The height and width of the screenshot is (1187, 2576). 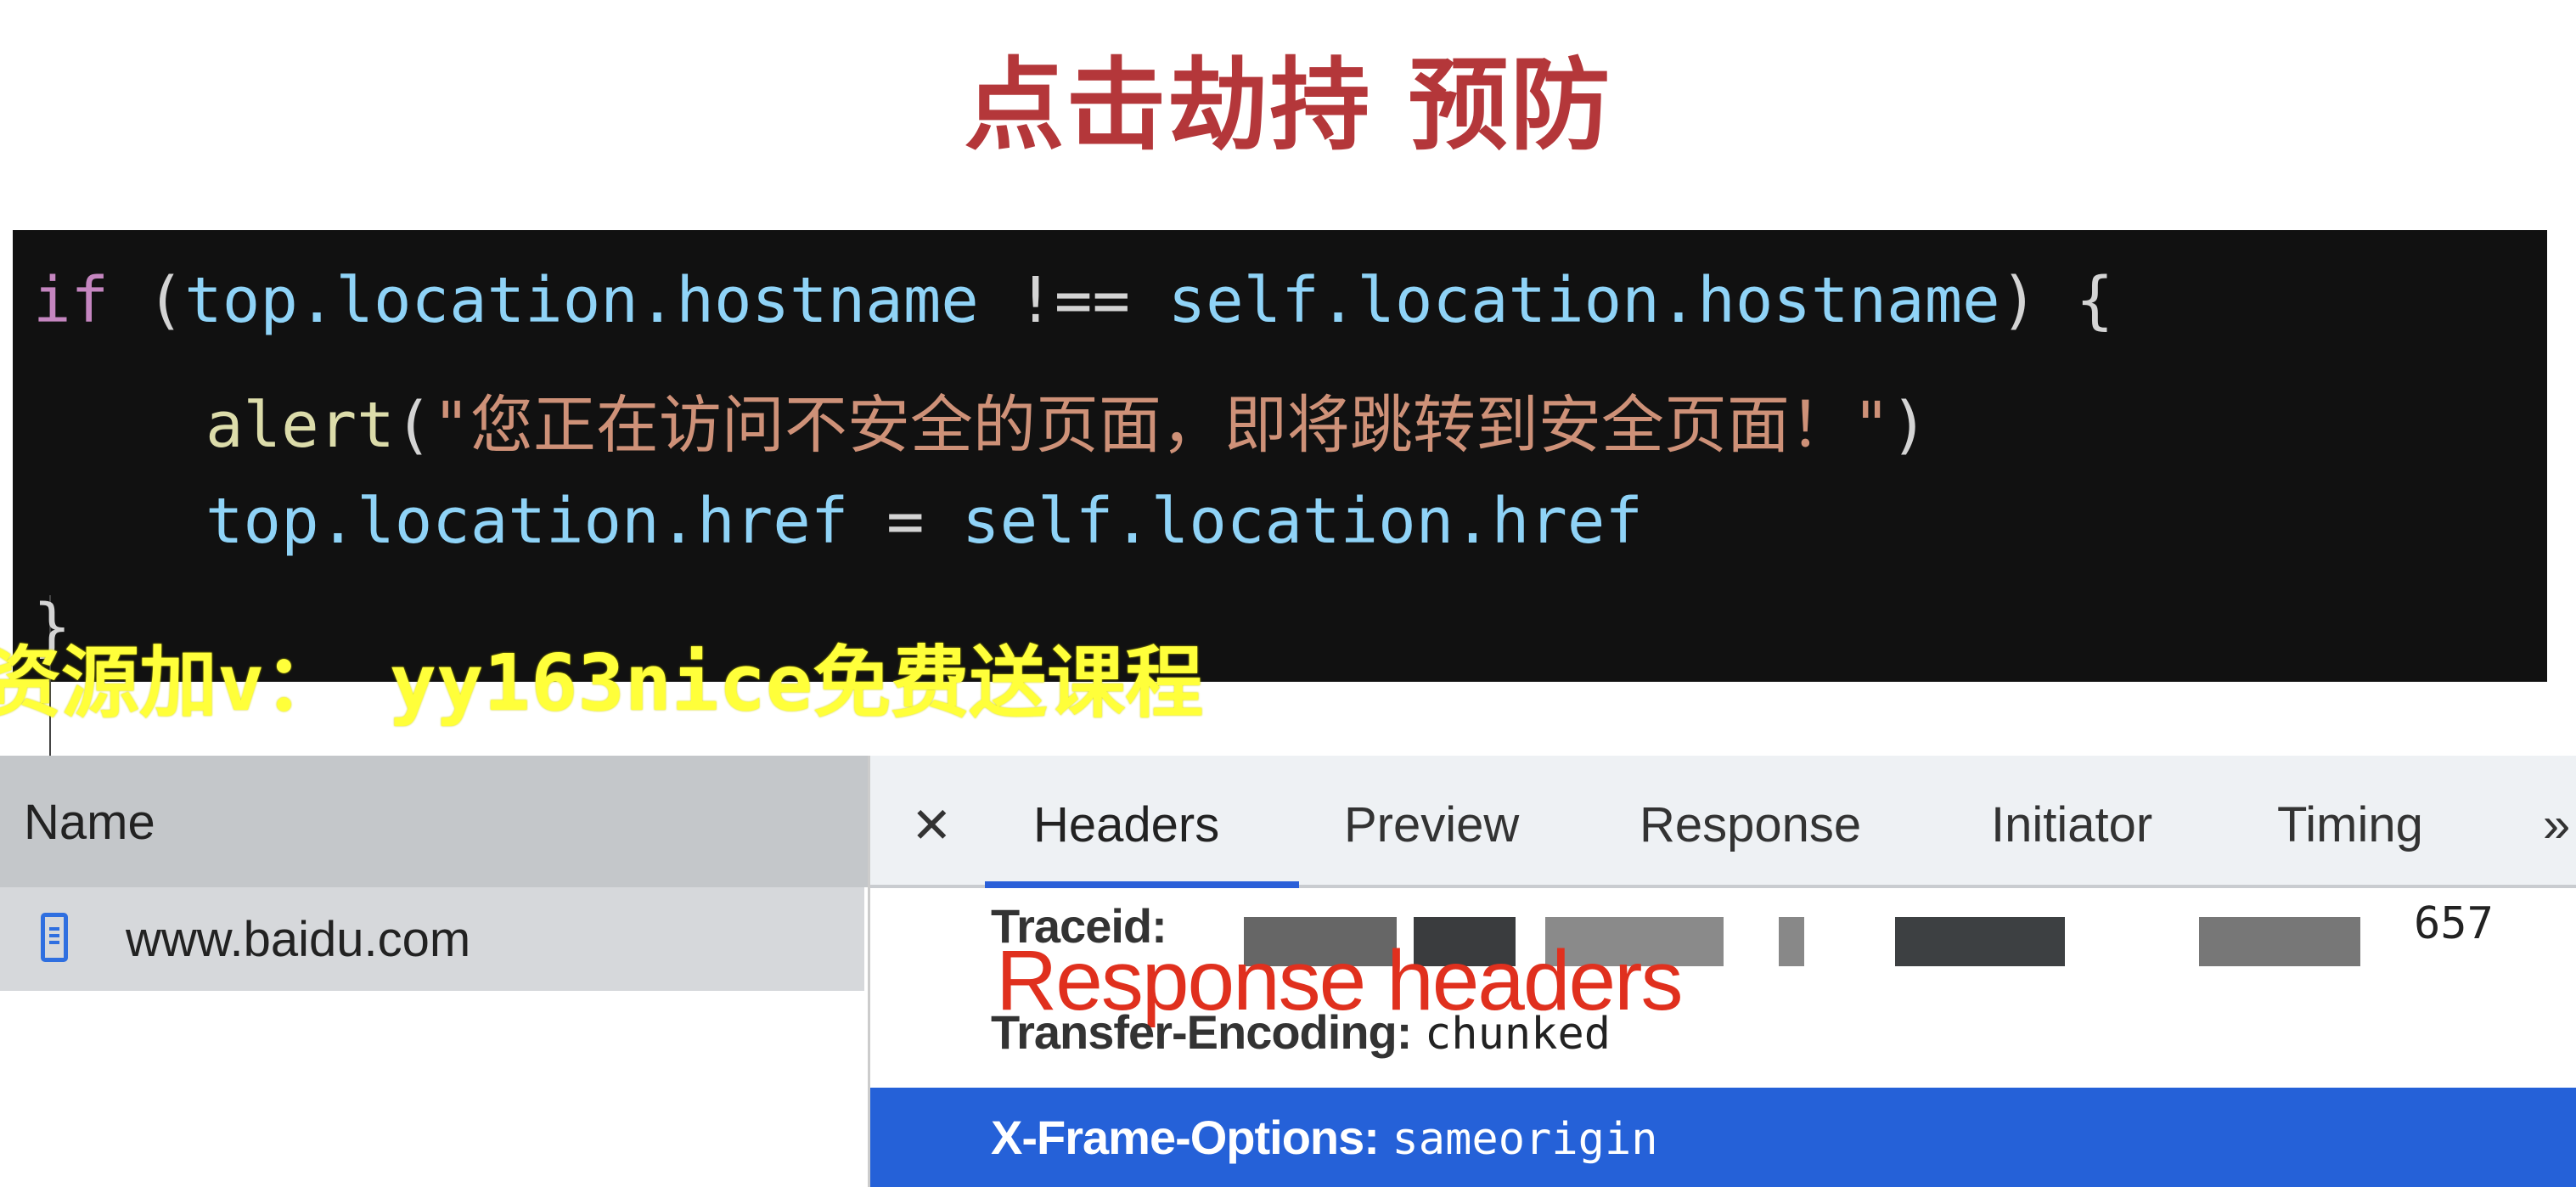 I want to click on code-line-2: alert("您正在访问不安全的页面，即将跳转到安全页面！"), so click(x=1066, y=419).